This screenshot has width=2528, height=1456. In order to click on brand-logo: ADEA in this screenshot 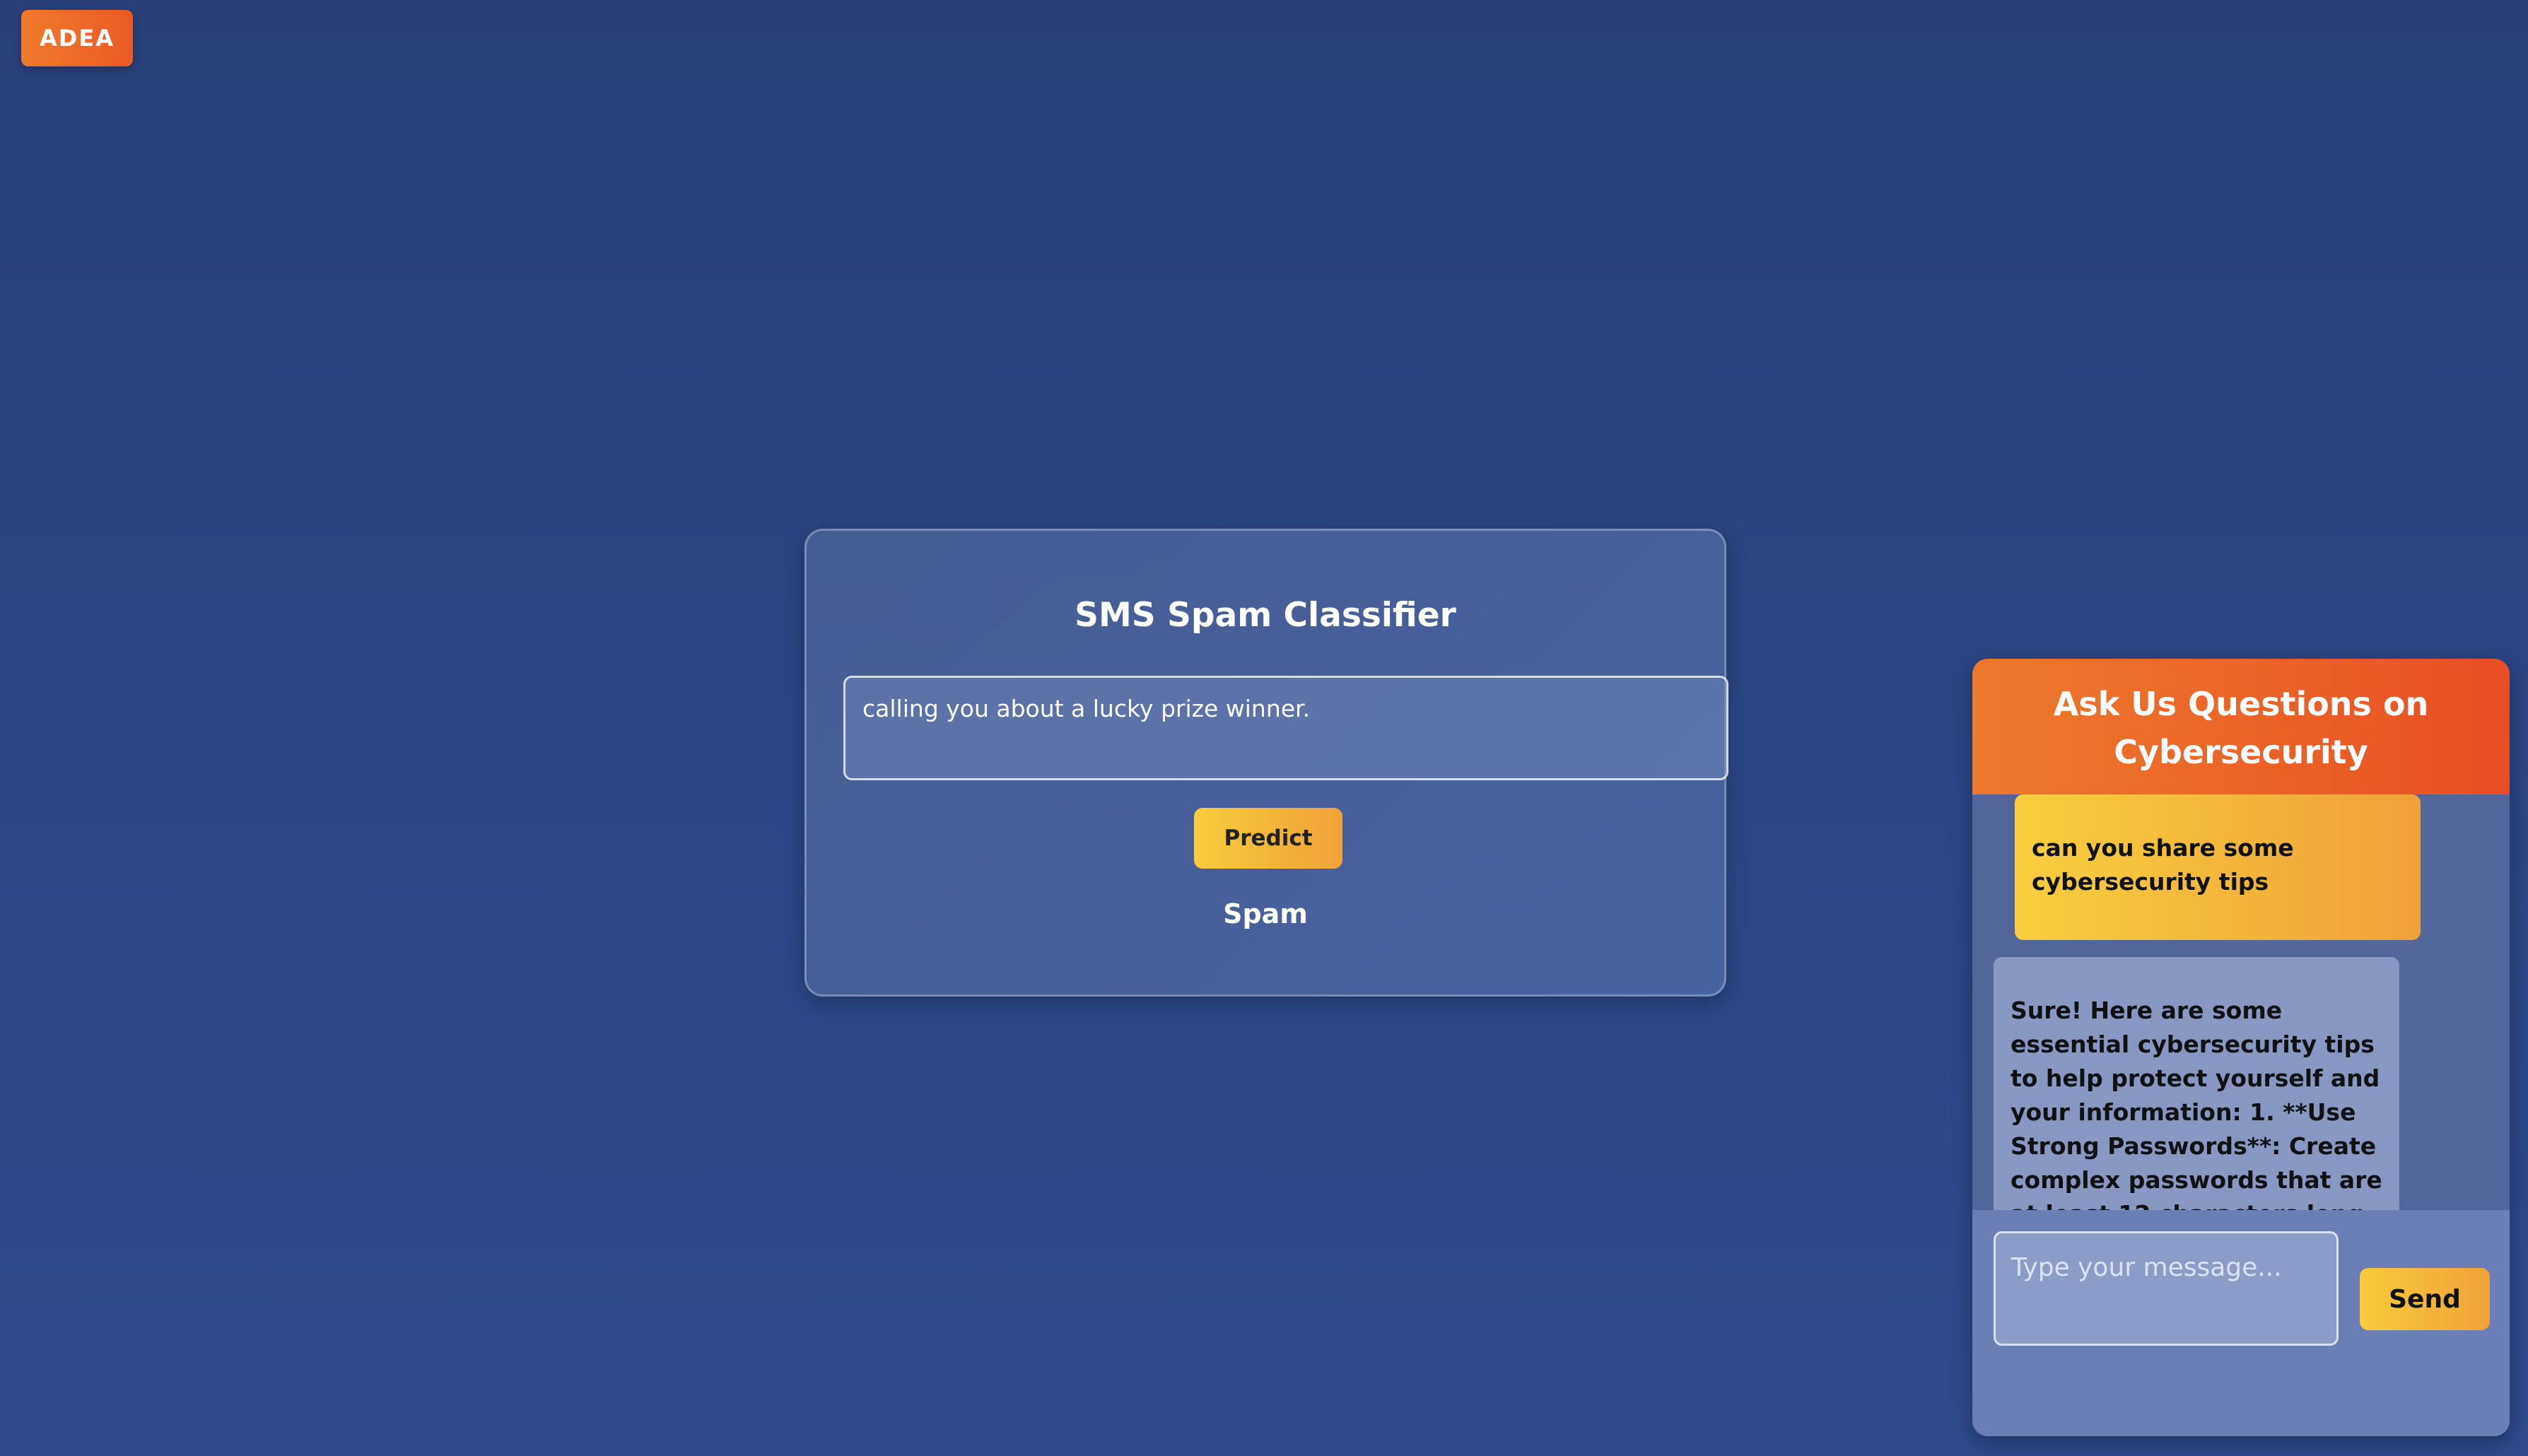, I will do `click(77, 38)`.